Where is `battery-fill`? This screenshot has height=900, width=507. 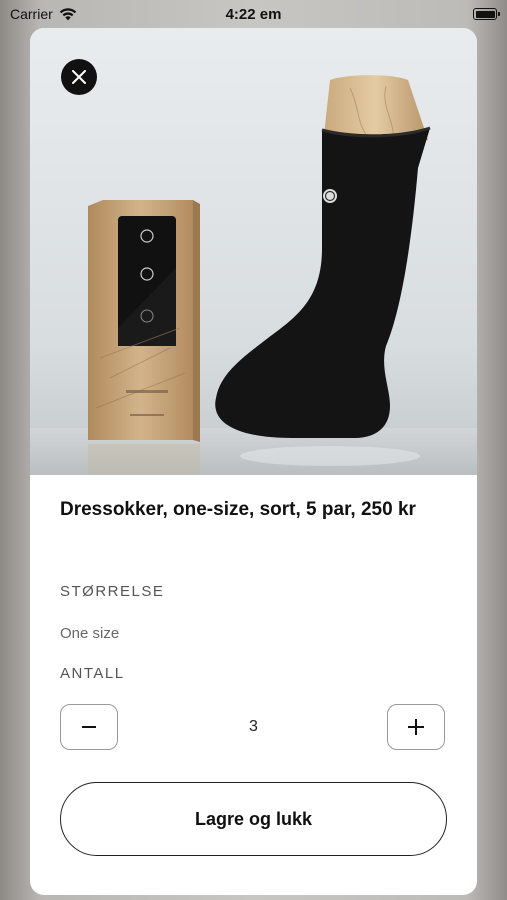
battery-fill is located at coordinates (485, 14).